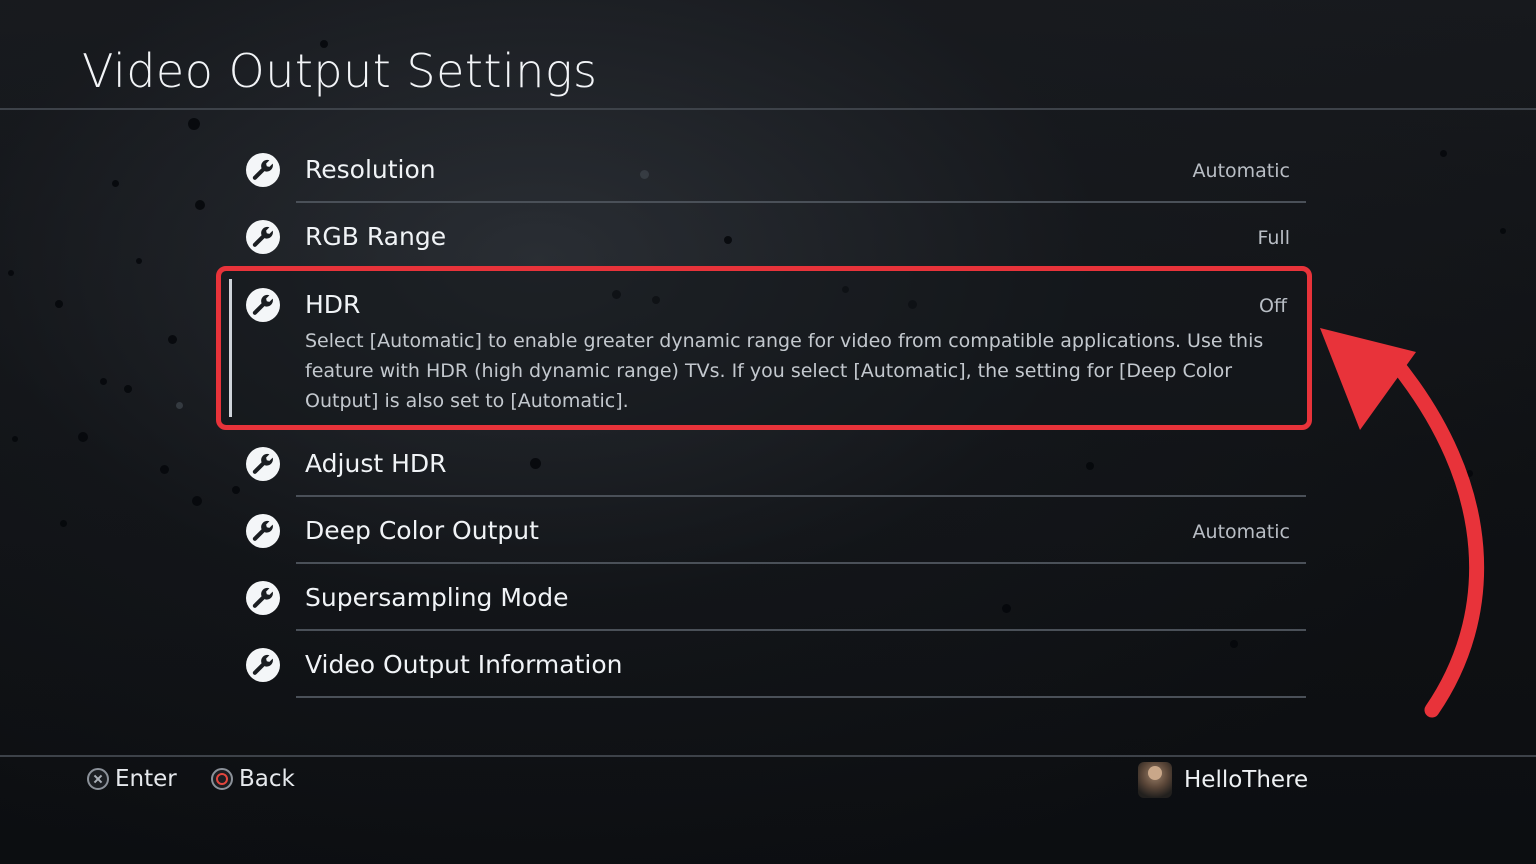 This screenshot has height=864, width=1536. Describe the element at coordinates (376, 463) in the screenshot. I see `menu-item-label: Adjust HDR` at that location.